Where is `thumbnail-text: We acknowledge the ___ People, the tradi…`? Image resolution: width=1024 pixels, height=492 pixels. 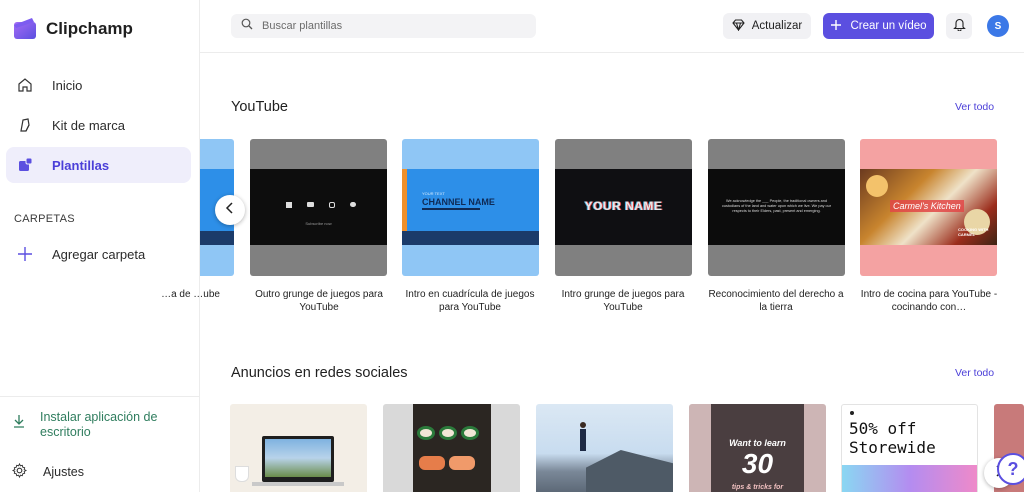 thumbnail-text: We acknowledge the ___ People, the tradi… is located at coordinates (776, 206).